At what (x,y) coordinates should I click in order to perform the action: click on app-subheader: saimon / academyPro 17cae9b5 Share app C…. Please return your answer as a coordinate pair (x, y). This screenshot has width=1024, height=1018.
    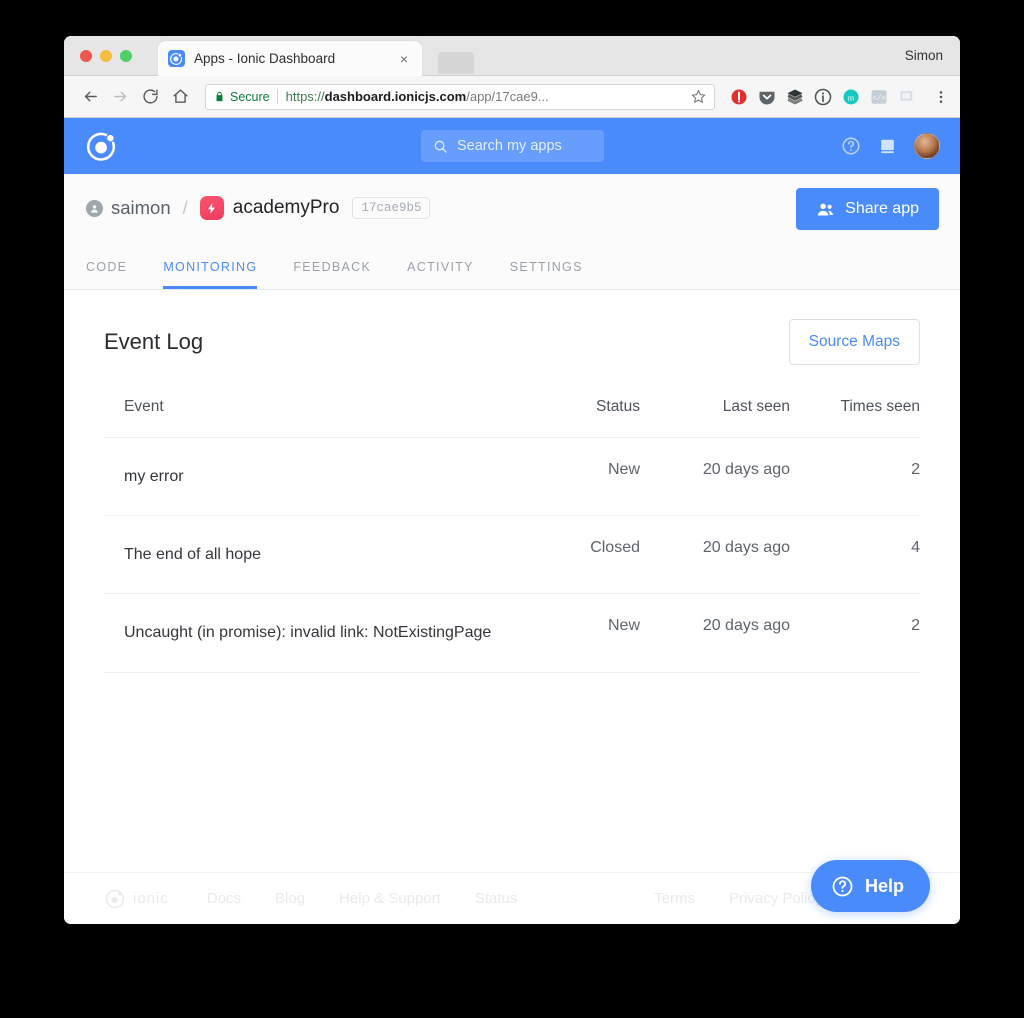
    Looking at the image, I should click on (512, 232).